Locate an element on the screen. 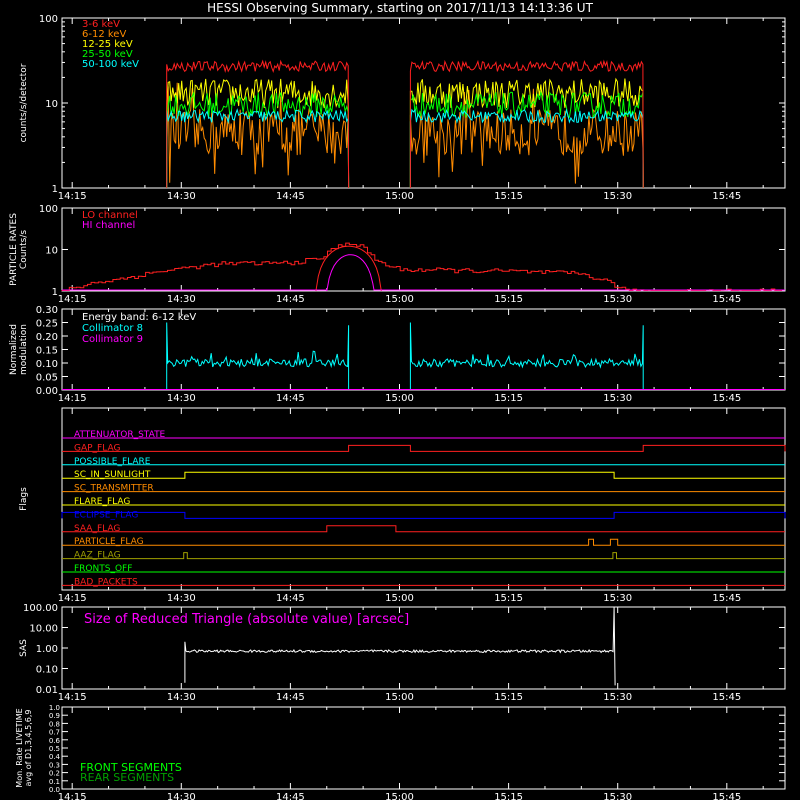  particle-xtick-label: 15:15 is located at coordinates (508, 299).